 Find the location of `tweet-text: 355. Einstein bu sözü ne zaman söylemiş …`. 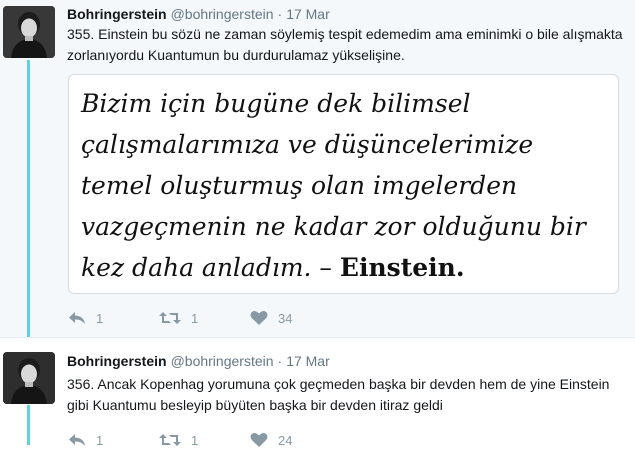

tweet-text: 355. Einstein bu sözü ne zaman söylemiş … is located at coordinates (345, 44).